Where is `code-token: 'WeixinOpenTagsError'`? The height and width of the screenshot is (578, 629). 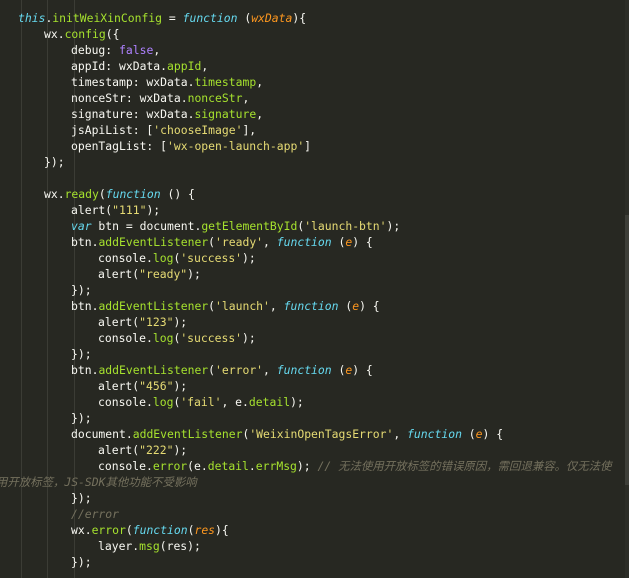 code-token: 'WeixinOpenTagsError' is located at coordinates (321, 434).